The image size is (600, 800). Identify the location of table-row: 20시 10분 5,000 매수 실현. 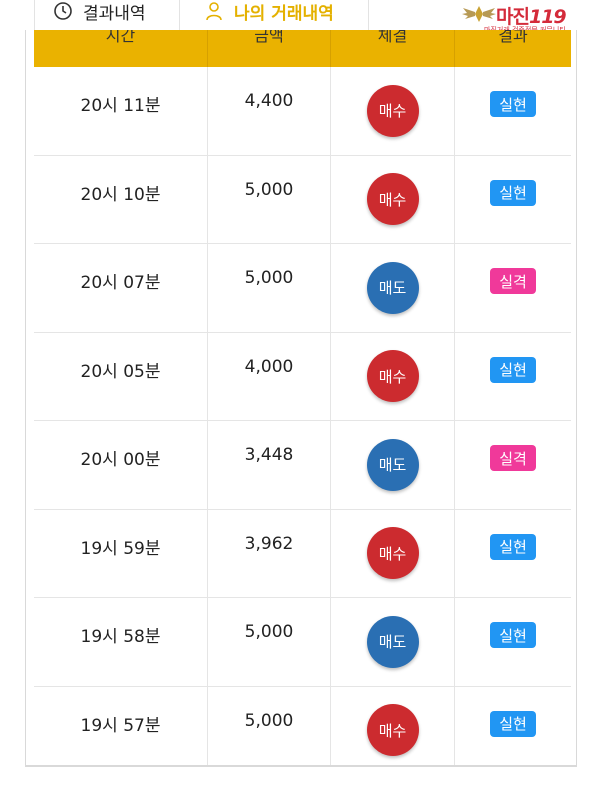
(302, 199).